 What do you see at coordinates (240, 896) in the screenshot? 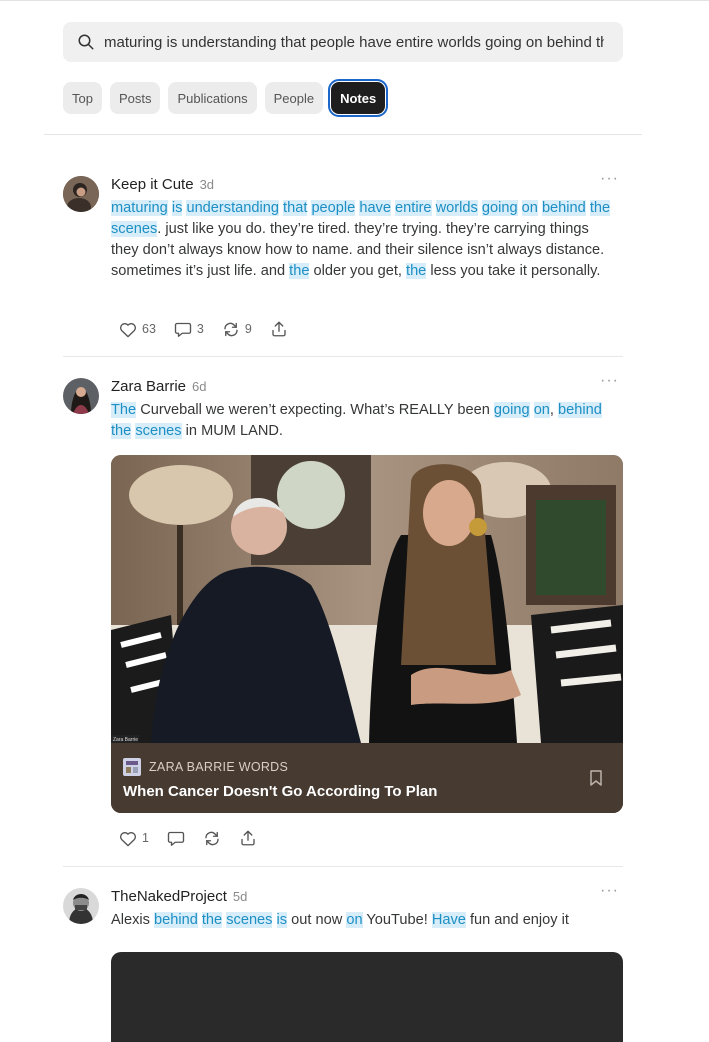
I see `timestamp: 5d` at bounding box center [240, 896].